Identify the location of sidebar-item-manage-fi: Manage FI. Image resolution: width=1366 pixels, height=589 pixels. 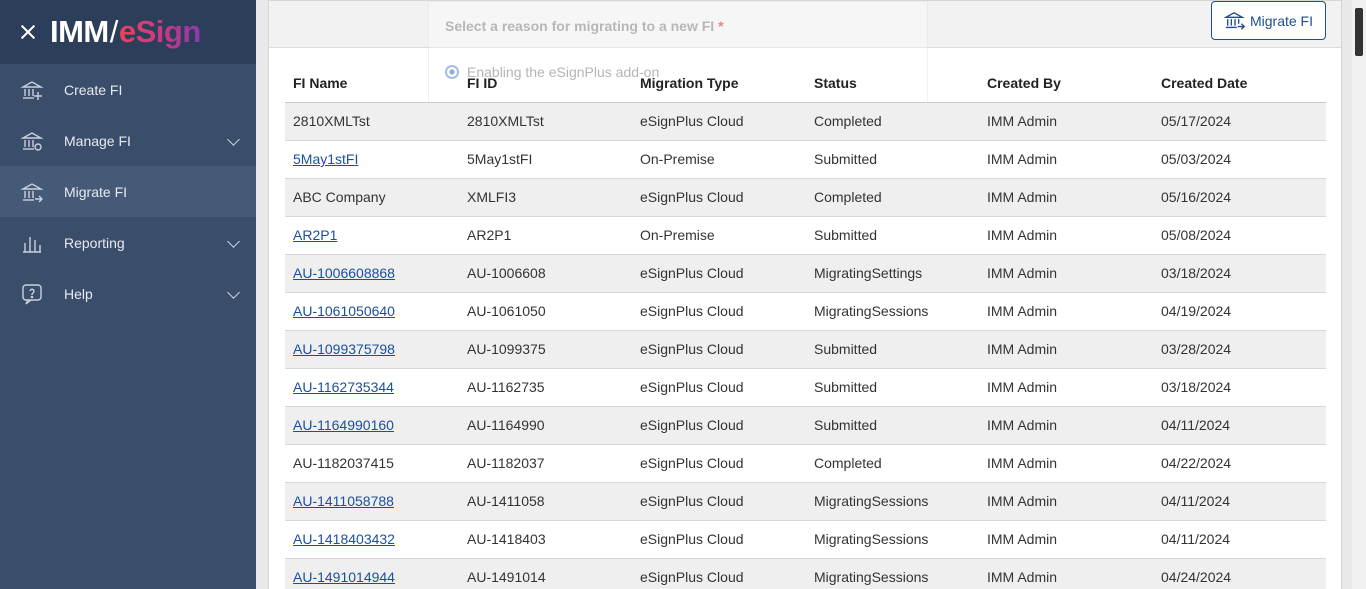
(128, 140).